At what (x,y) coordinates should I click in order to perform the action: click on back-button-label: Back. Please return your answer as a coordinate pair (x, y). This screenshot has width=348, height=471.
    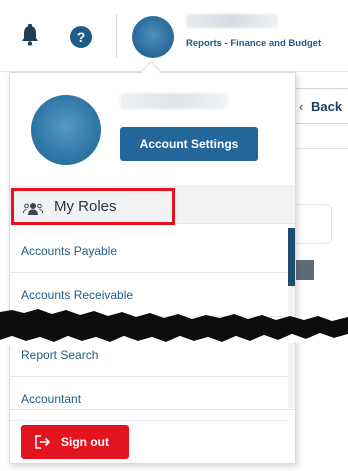
    Looking at the image, I should click on (327, 106).